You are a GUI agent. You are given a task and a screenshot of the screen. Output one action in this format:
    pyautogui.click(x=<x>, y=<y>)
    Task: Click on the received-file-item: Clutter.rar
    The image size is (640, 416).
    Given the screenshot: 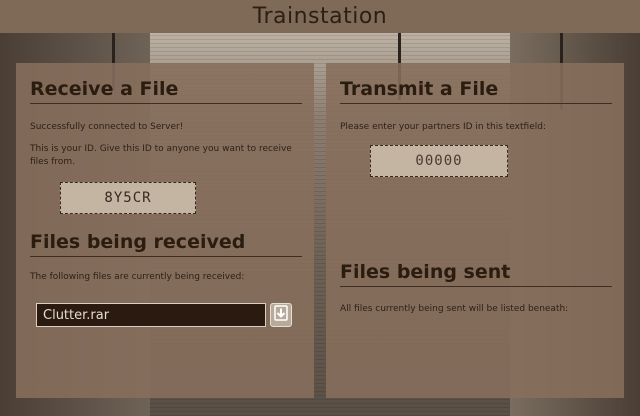 What is the action you would take?
    pyautogui.click(x=151, y=315)
    